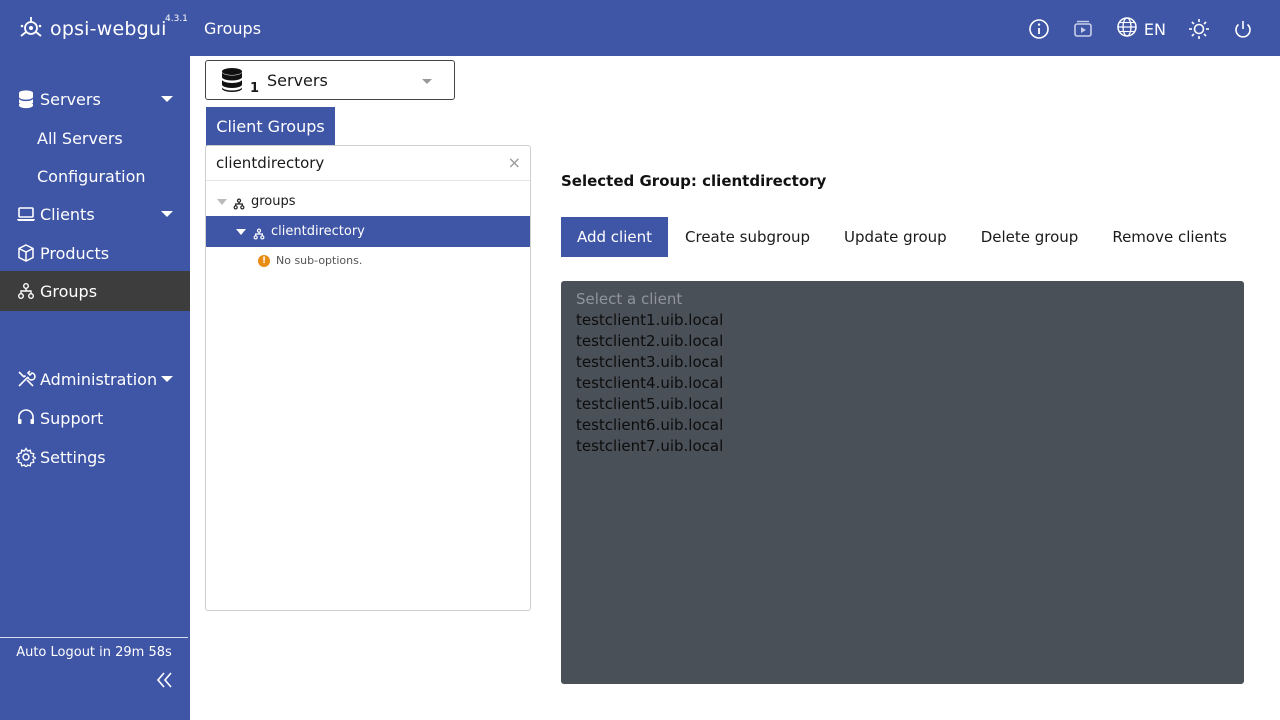 This screenshot has height=720, width=1280. Describe the element at coordinates (31, 29) in the screenshot. I see `opsi-logo-icon` at that location.